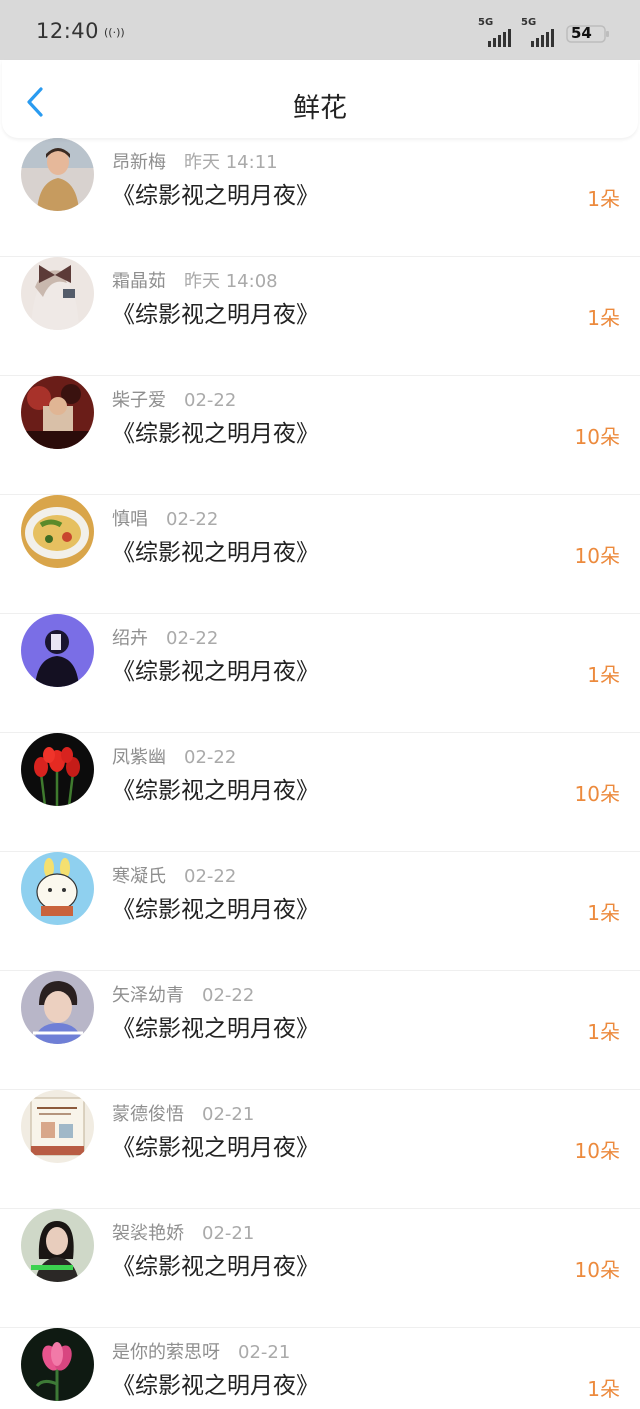 The image size is (640, 1409). I want to click on list-item: 霜晶茹 昨天 14:08 《综影视之明月夜》 1朵, so click(320, 316).